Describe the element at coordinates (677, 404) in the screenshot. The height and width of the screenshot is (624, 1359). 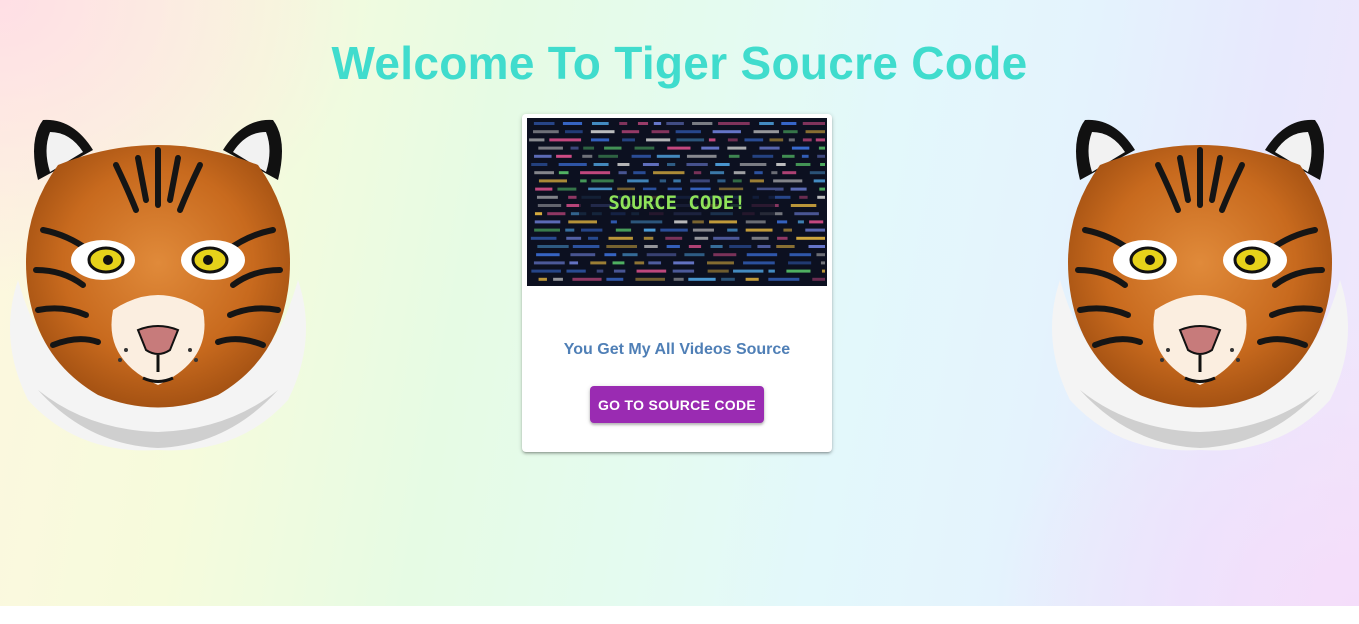
I see `go-to-source-code-button: GO TO SOURCE CODE` at that location.